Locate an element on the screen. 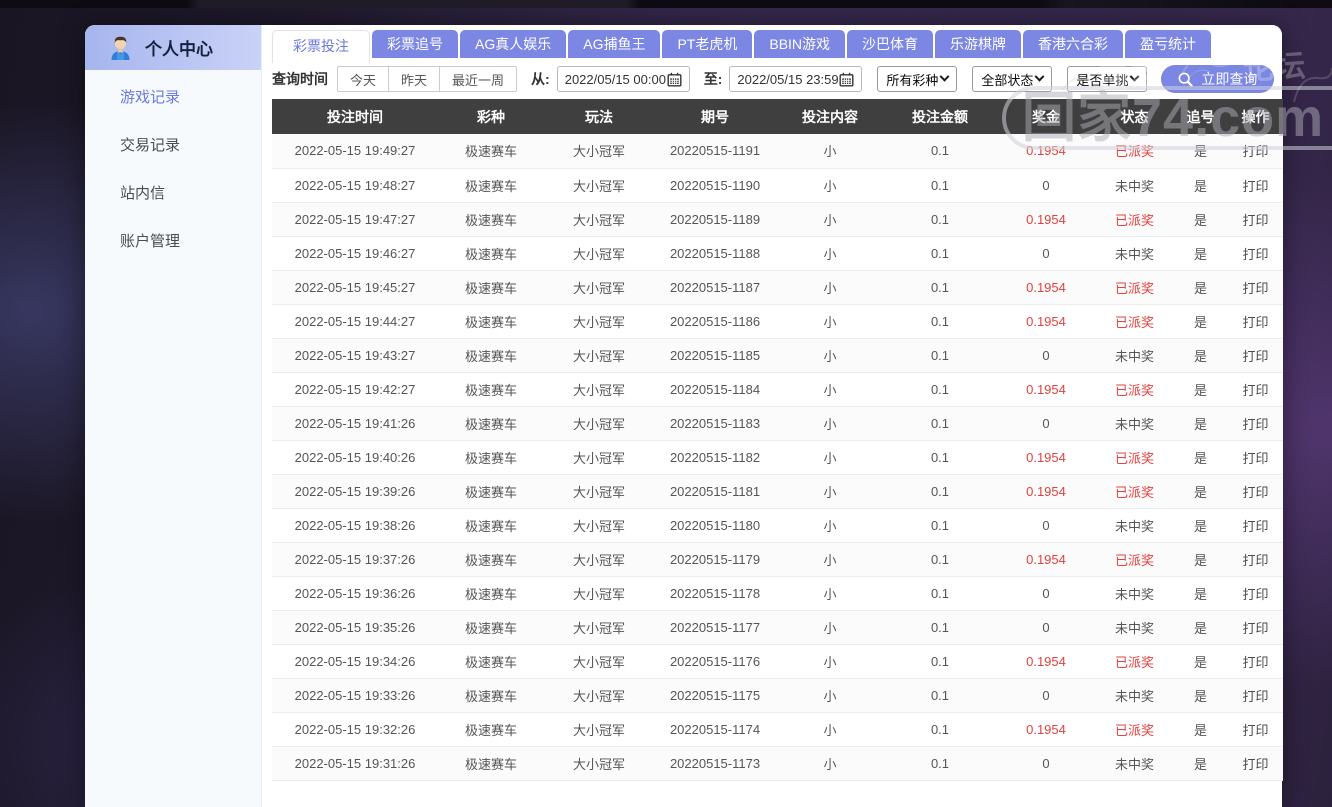  quick-range-button: 今天 is located at coordinates (363, 79).